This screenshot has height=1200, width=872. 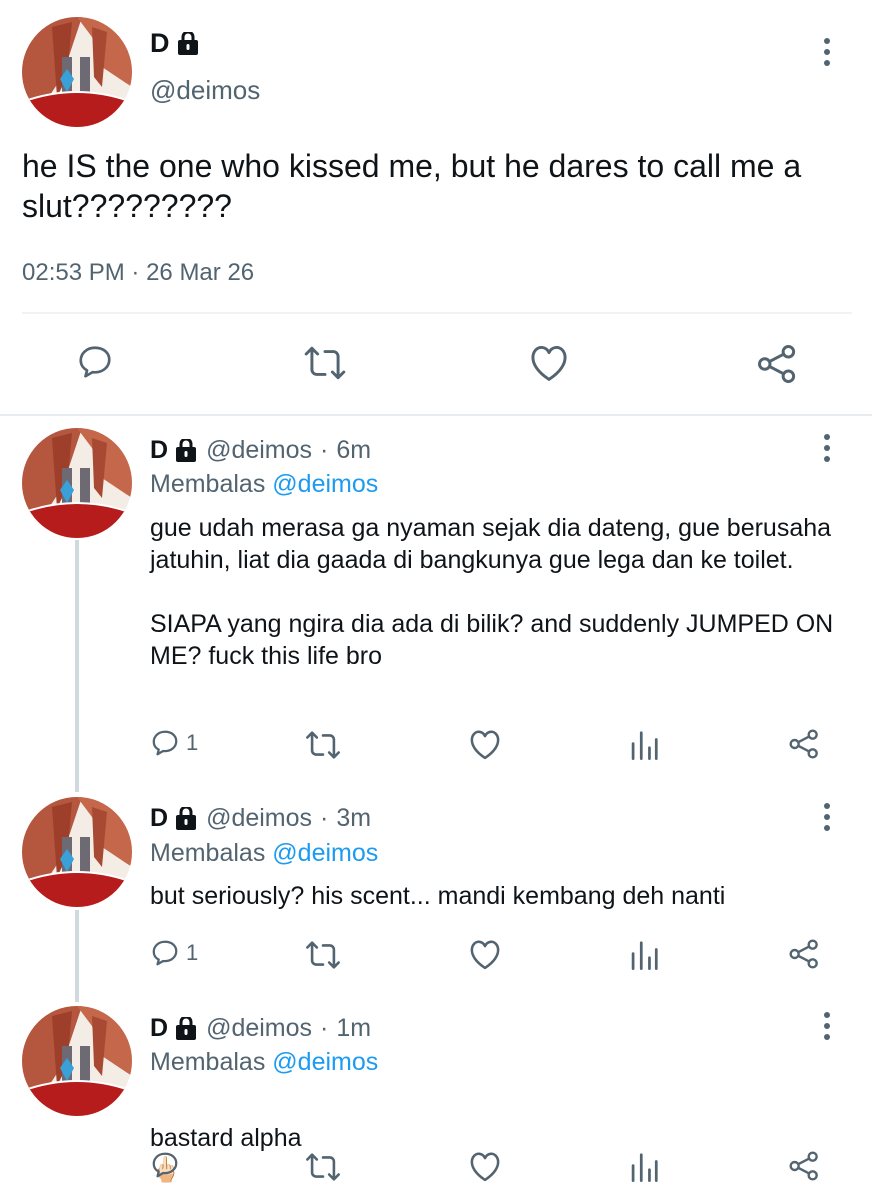 I want to click on reply-time: 3m, so click(x=353, y=818).